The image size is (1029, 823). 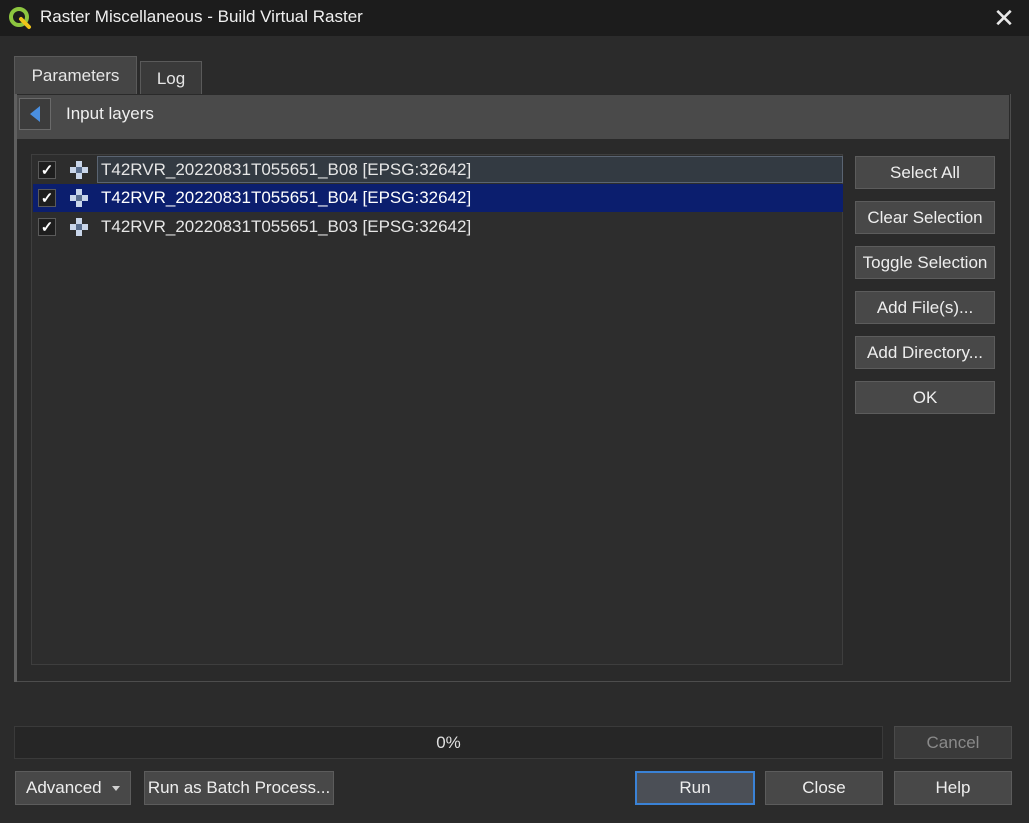 I want to click on layer-name: T42RVR_20220831T055651_B04 [EPSG:32642], so click(x=286, y=197).